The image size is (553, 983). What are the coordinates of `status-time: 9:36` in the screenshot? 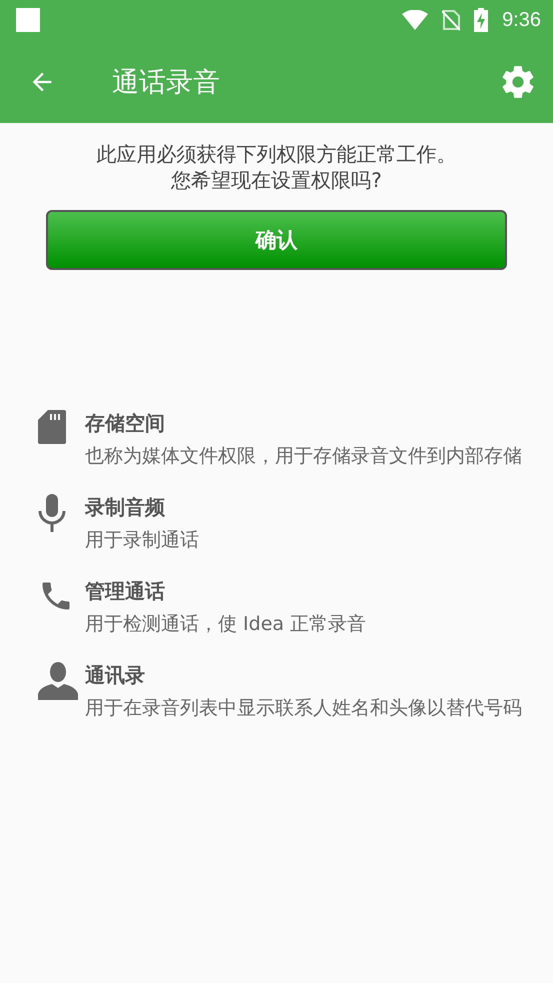 It's located at (521, 20).